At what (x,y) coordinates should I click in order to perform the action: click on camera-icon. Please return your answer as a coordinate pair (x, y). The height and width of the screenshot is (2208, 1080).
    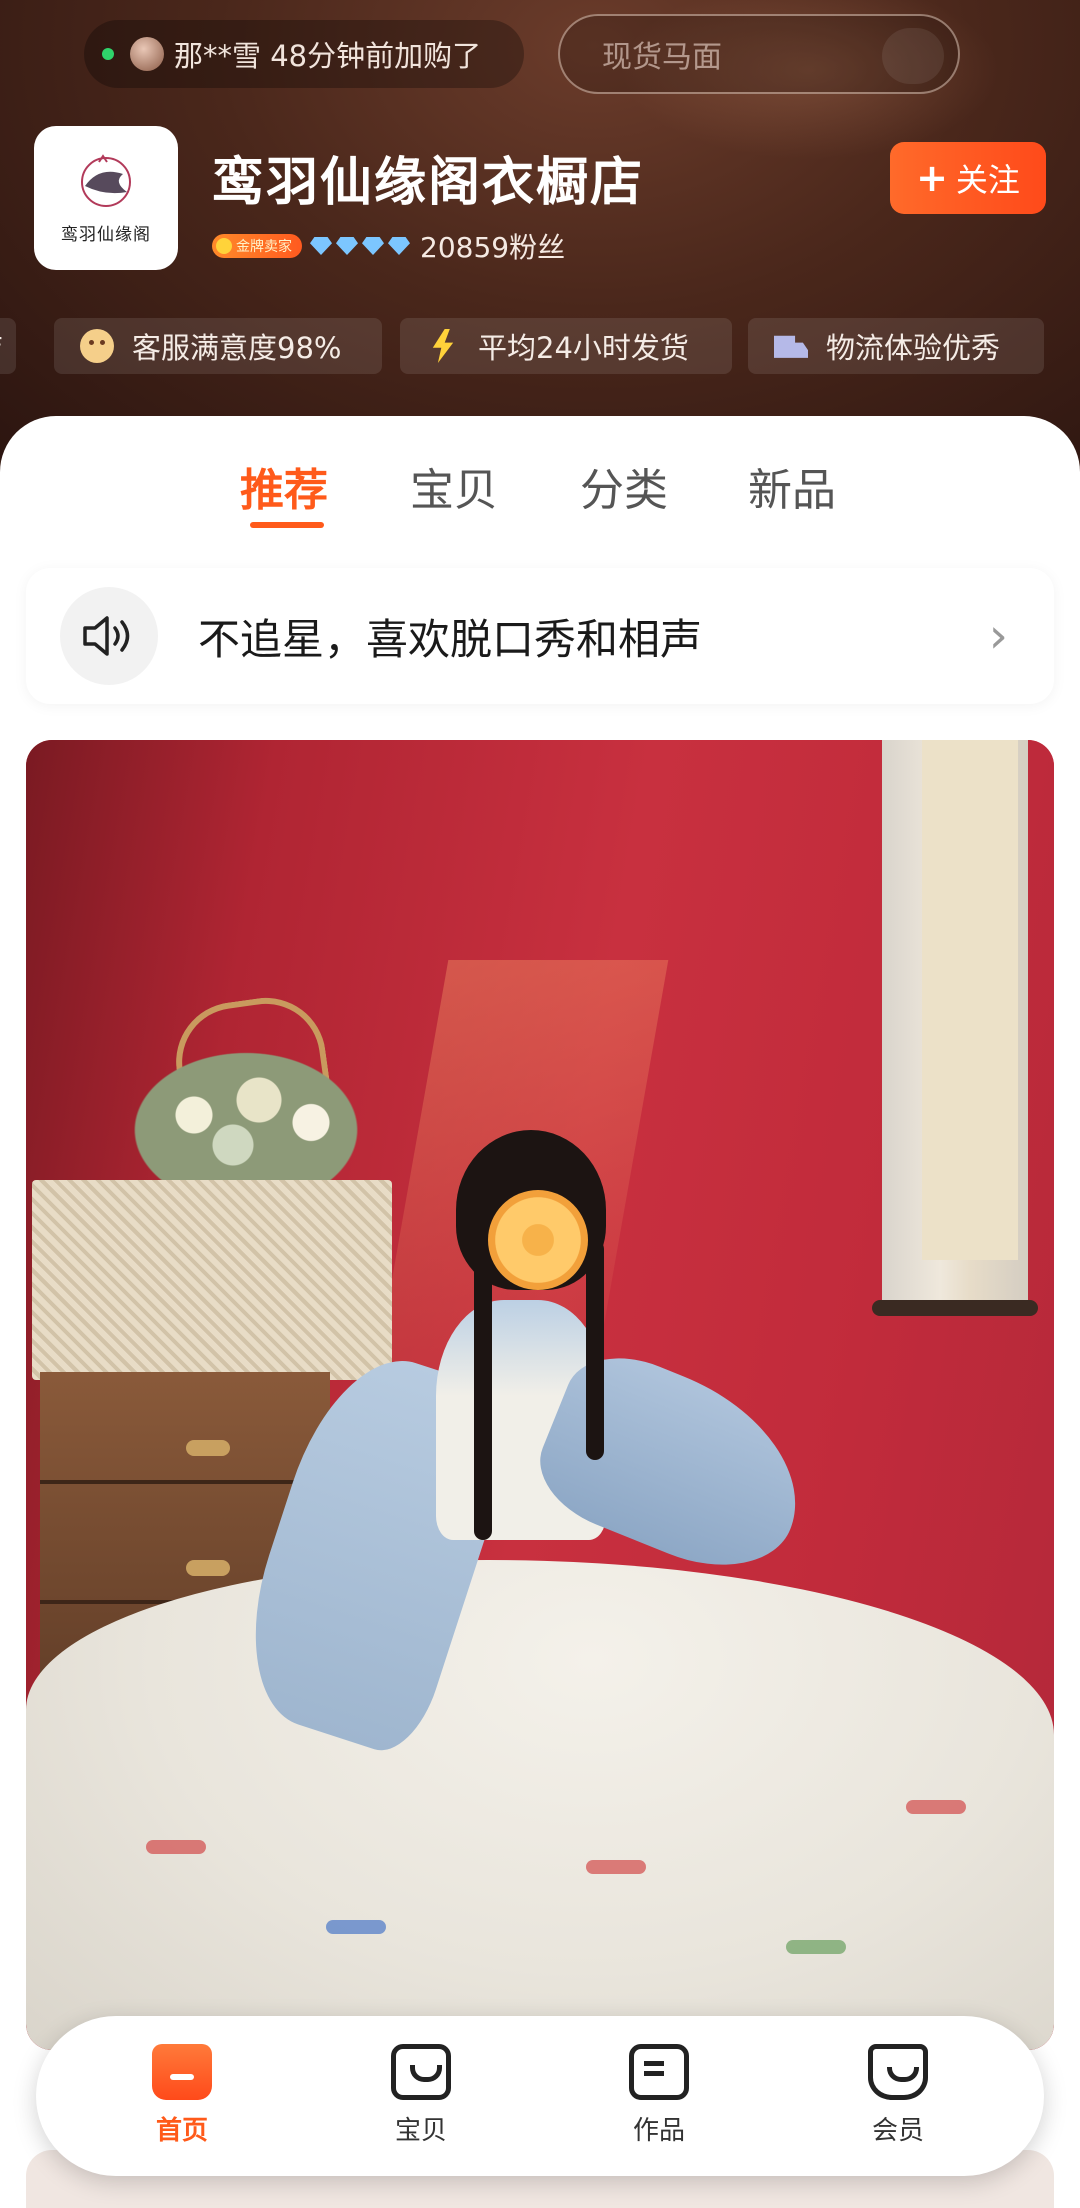
    Looking at the image, I should click on (913, 56).